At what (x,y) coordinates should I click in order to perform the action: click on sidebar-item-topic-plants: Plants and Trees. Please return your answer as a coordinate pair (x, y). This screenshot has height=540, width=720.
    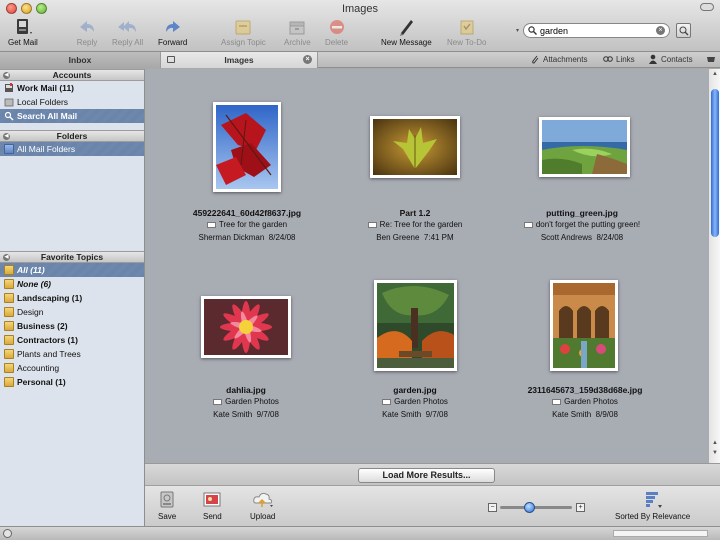
    Looking at the image, I should click on (72, 354).